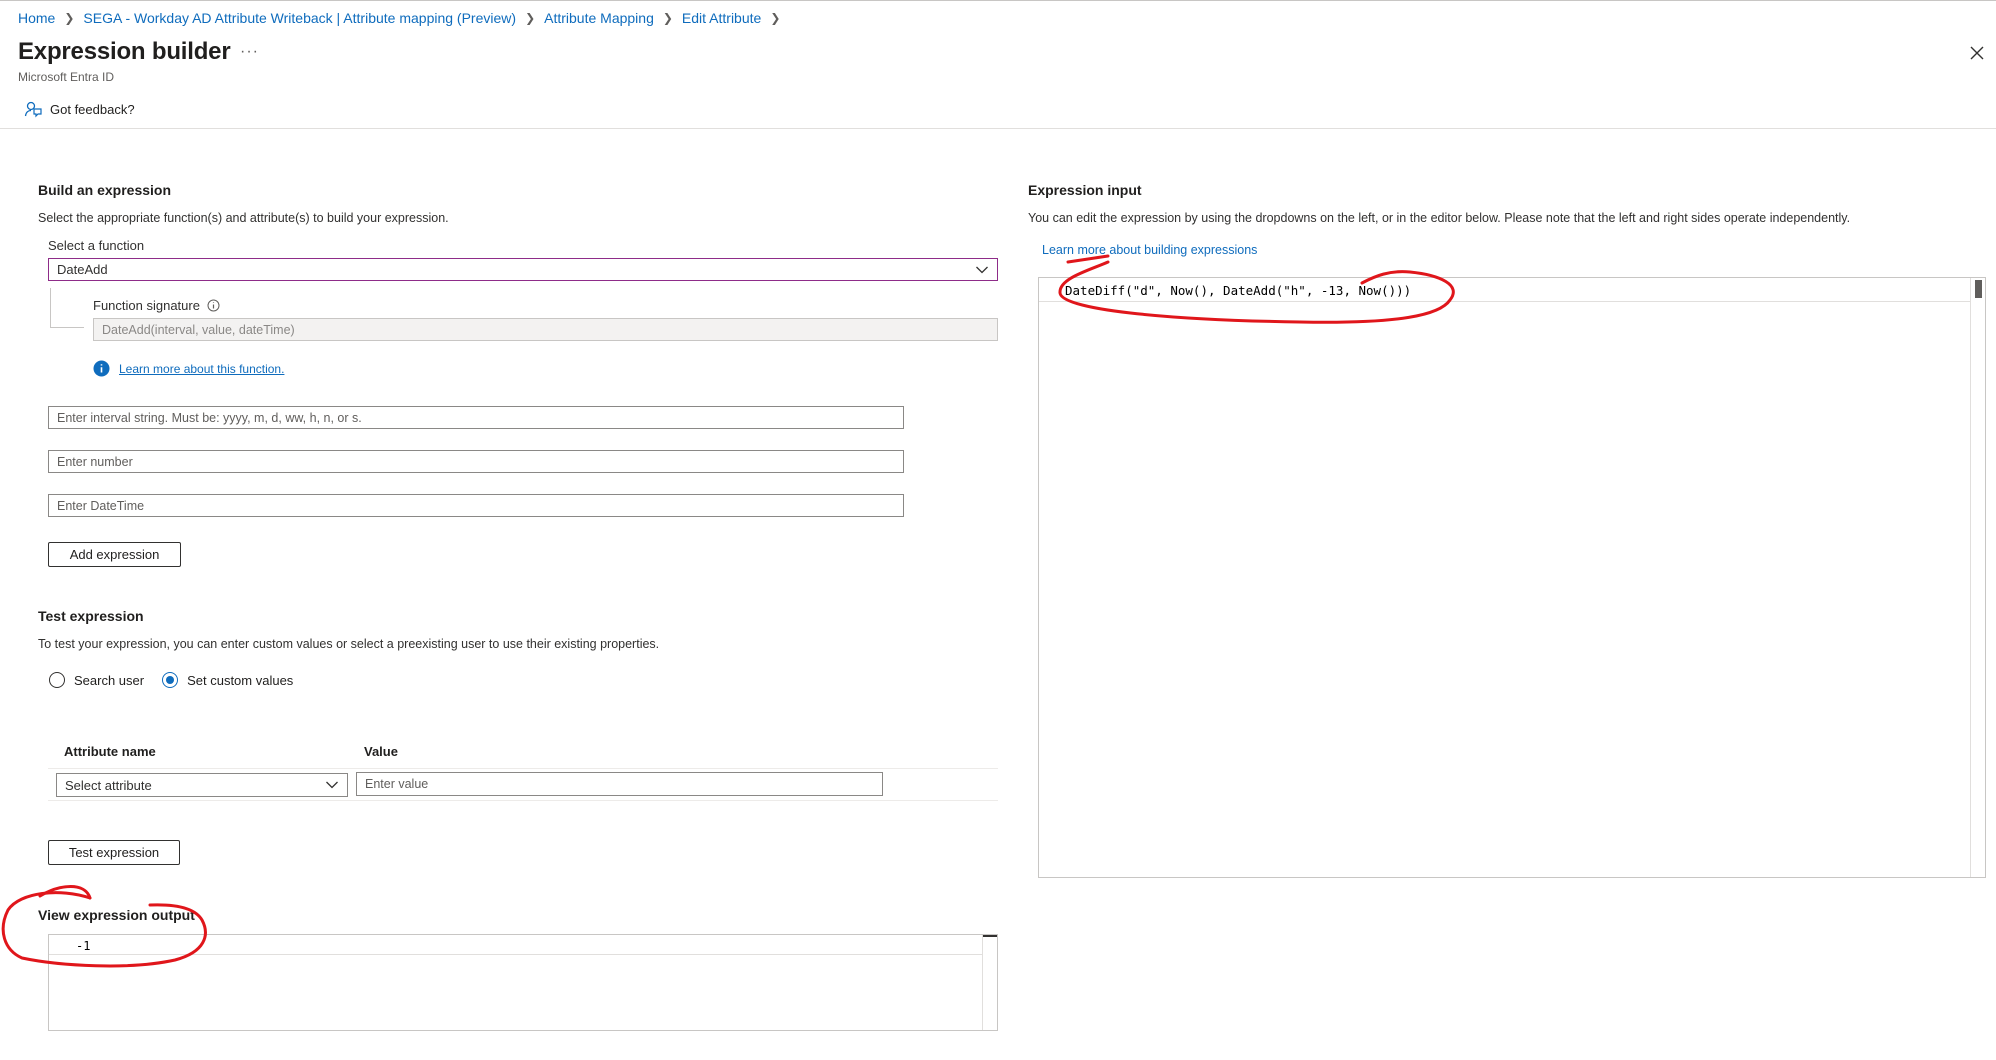 The height and width of the screenshot is (1060, 1996). Describe the element at coordinates (523, 982) in the screenshot. I see `output-editor: -1` at that location.